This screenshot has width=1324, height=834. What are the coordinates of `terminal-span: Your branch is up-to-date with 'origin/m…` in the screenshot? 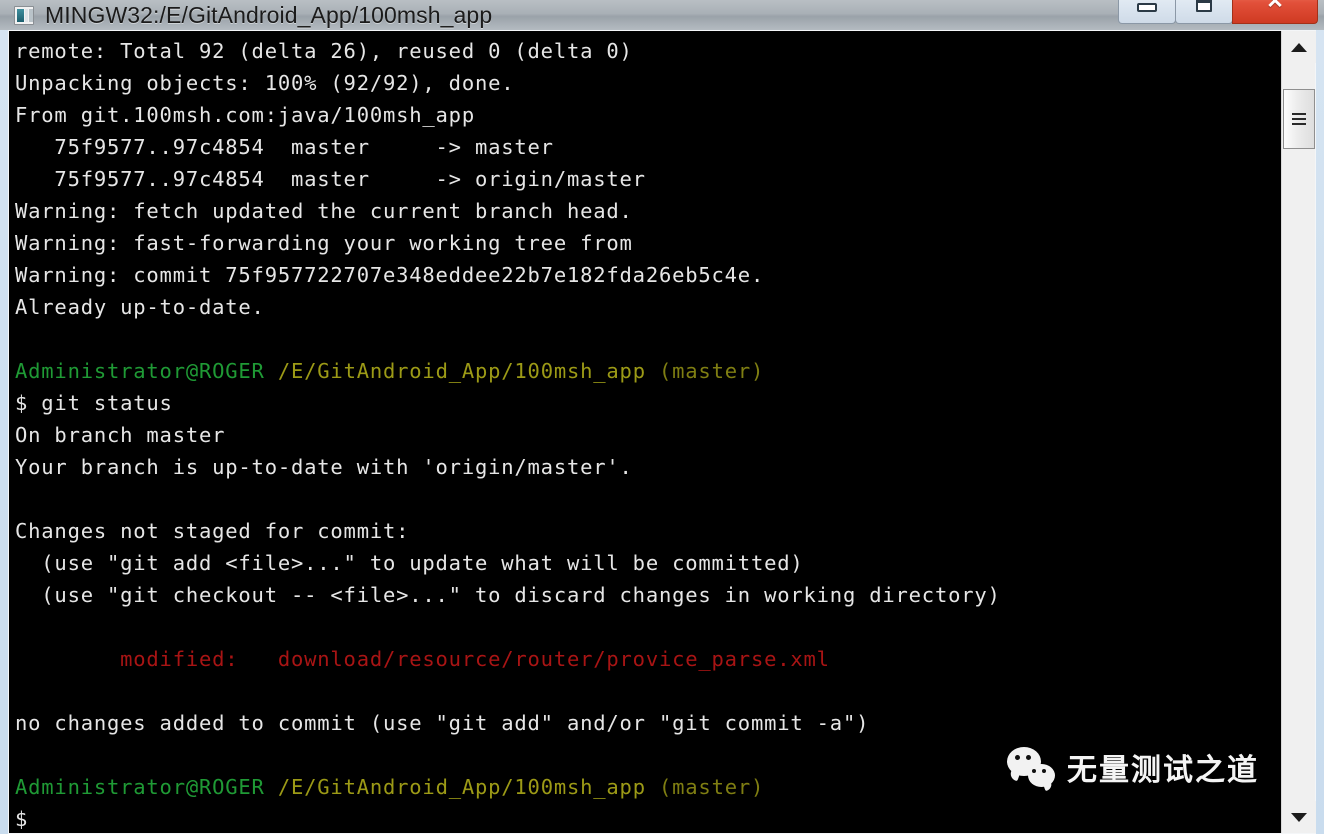 It's located at (324, 467).